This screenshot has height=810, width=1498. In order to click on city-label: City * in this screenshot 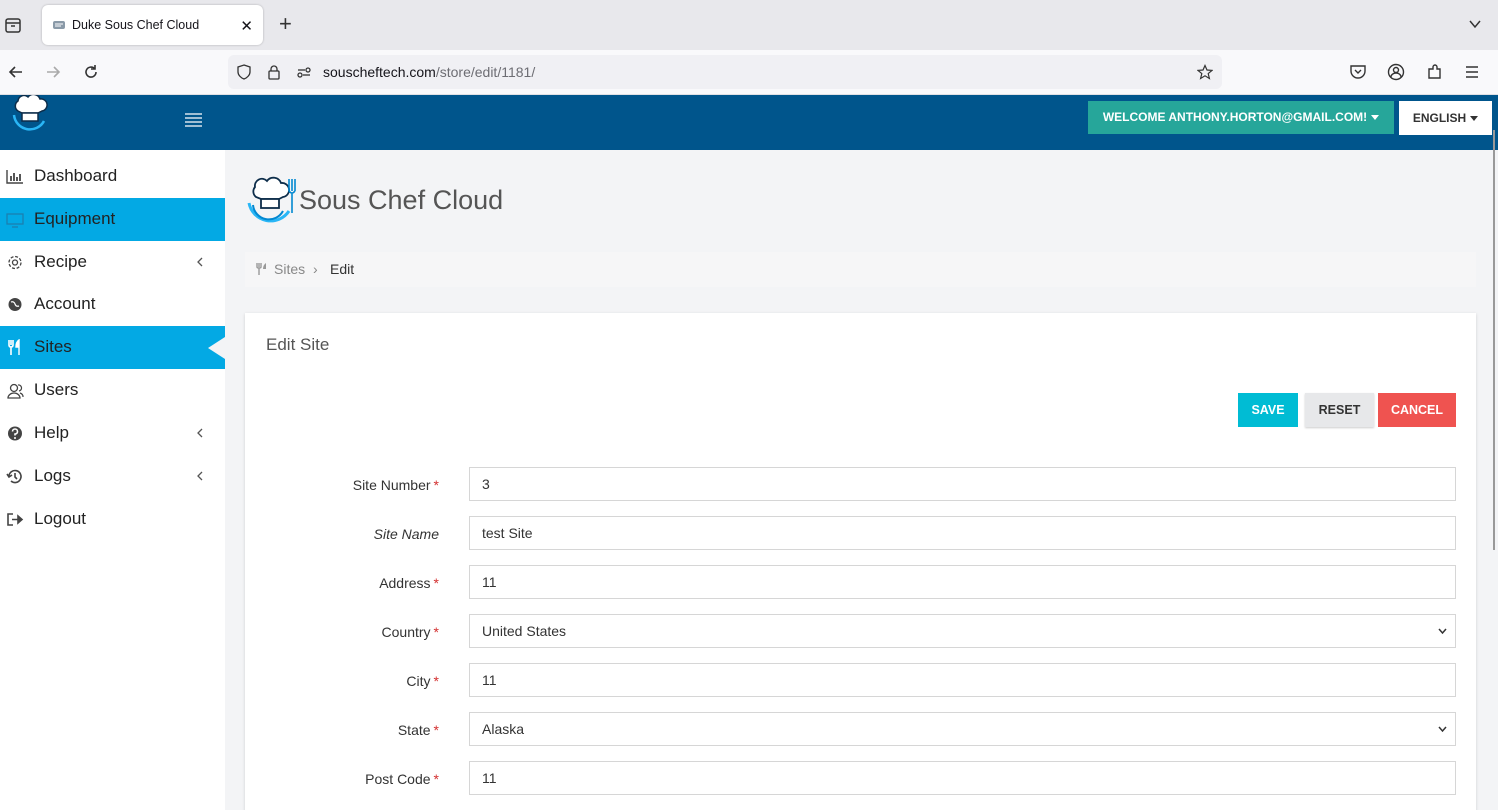, I will do `click(342, 681)`.